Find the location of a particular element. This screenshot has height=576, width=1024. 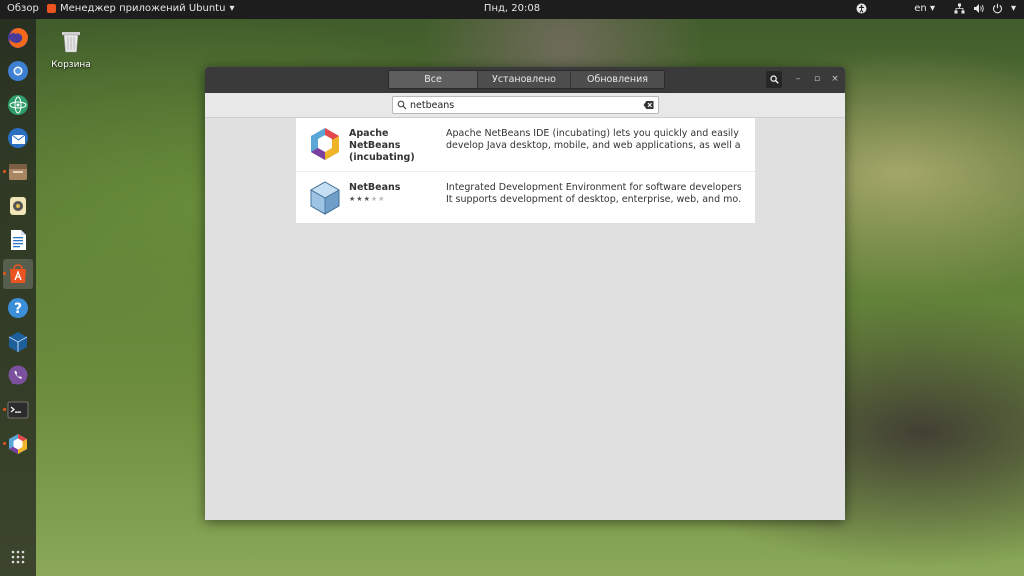

tab-label: Обновления is located at coordinates (617, 79).